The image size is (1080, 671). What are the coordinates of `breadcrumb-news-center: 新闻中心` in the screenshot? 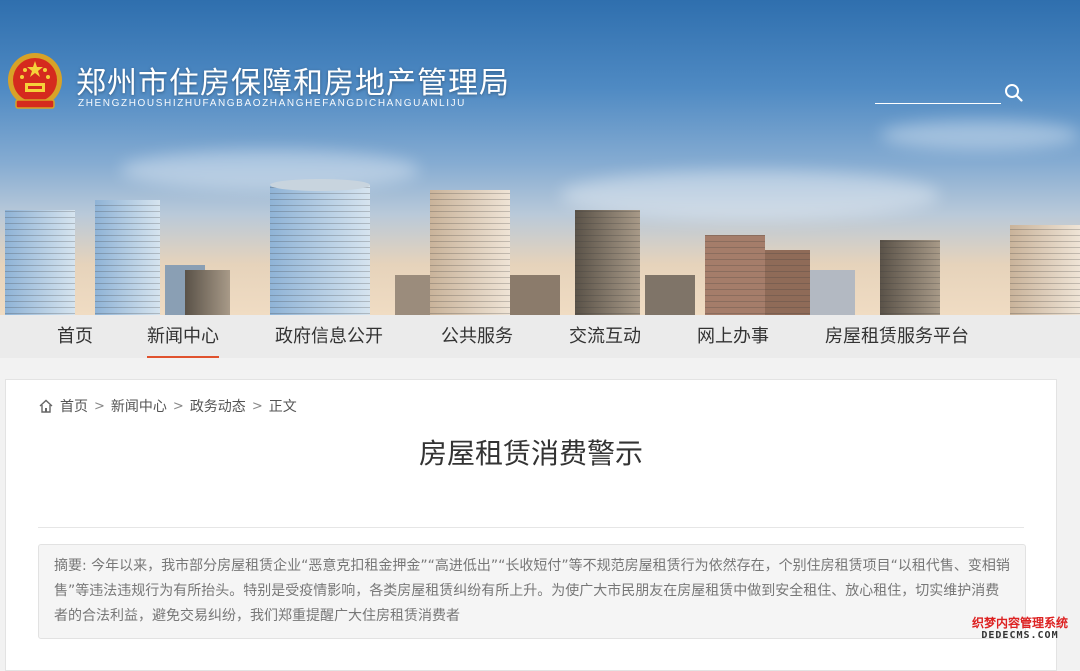 It's located at (139, 406).